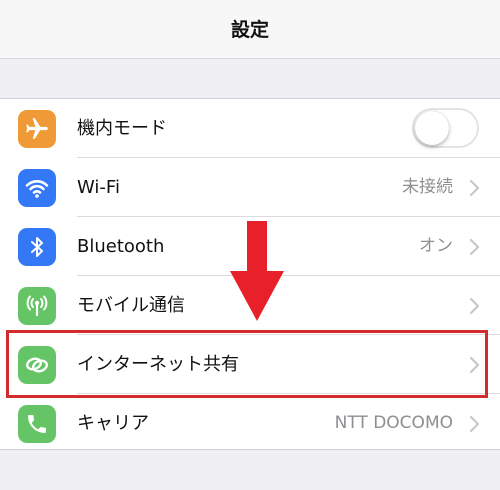  Describe the element at coordinates (427, 187) in the screenshot. I see `settings-row-value: 未接続` at that location.